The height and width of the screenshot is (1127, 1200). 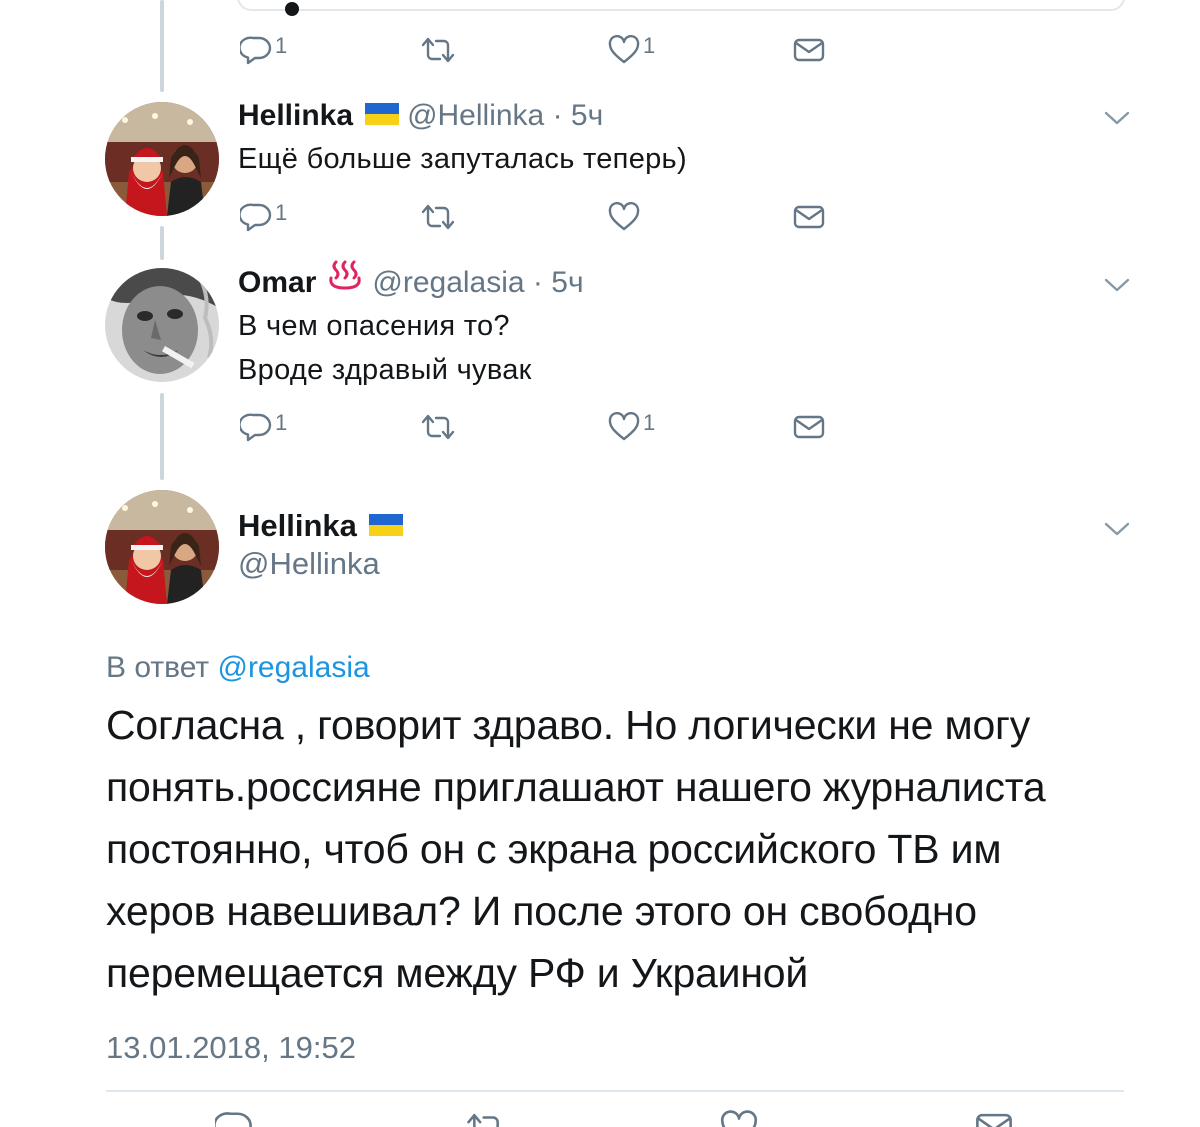 What do you see at coordinates (457, 973) in the screenshot?
I see `main-tweet-line: перемещается между РФ и Украиной` at bounding box center [457, 973].